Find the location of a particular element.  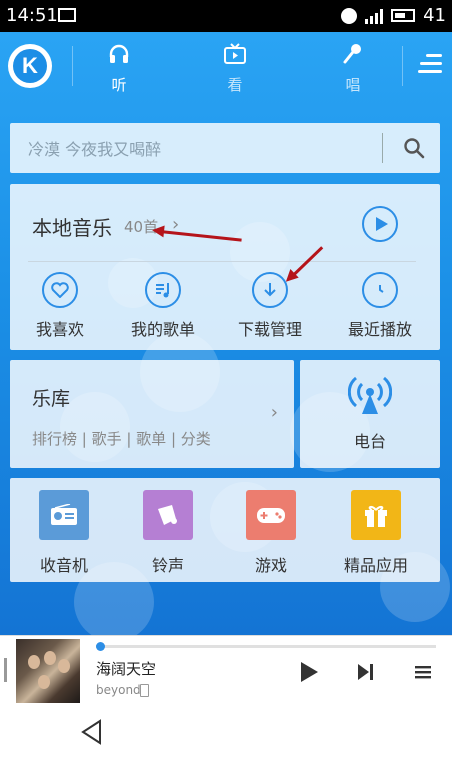

tab-watch: 看 is located at coordinates (235, 68).